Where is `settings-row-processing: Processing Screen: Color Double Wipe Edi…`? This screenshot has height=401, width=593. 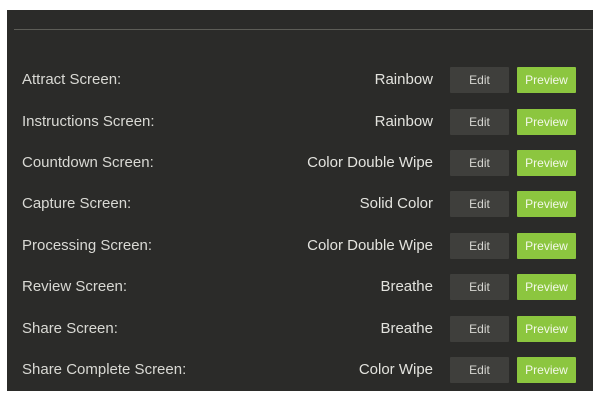 settings-row-processing: Processing Screen: Color Double Wipe Edi… is located at coordinates (300, 246).